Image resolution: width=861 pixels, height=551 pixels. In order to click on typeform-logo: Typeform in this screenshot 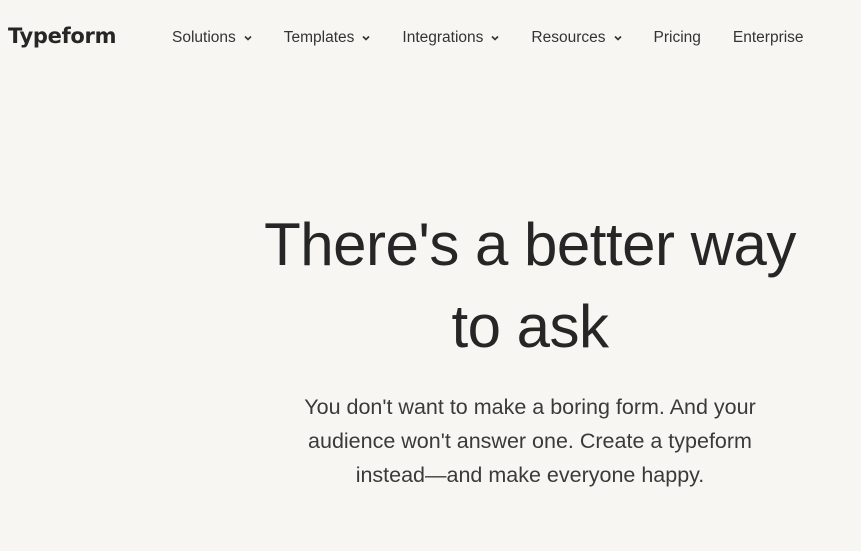, I will do `click(62, 36)`.